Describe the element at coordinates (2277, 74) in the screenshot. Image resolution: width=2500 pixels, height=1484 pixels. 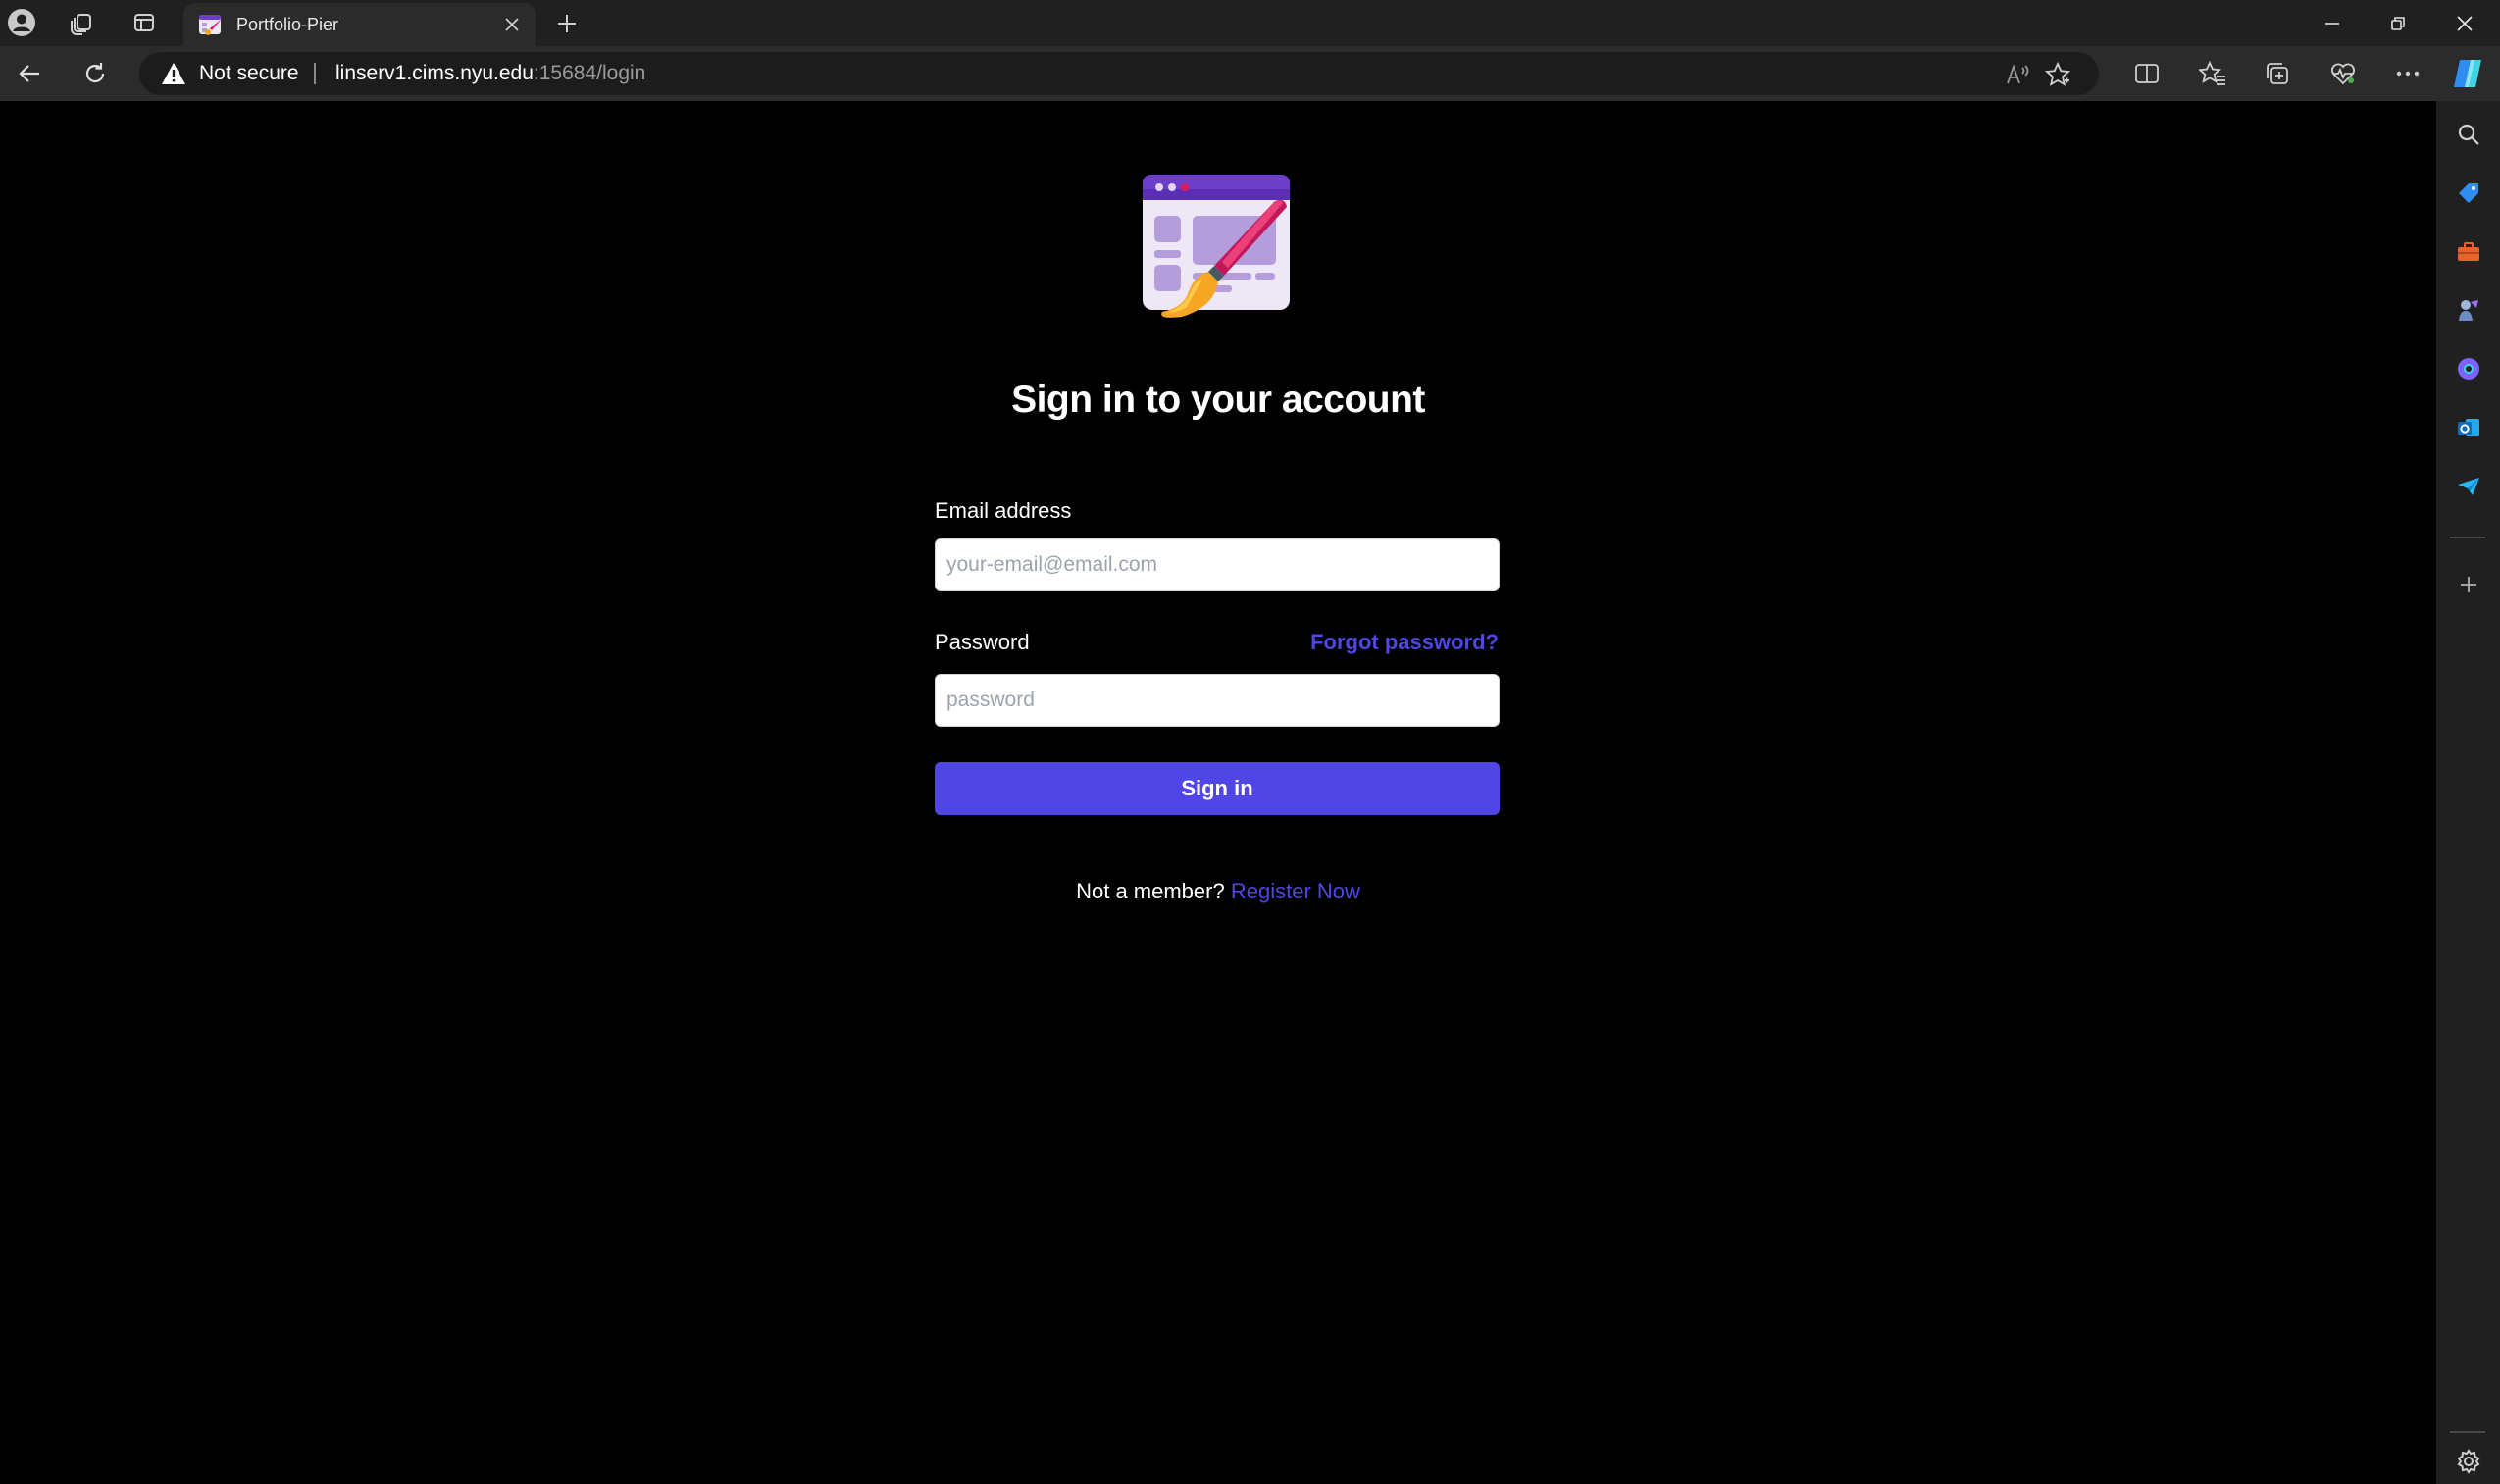
I see `collections-icon` at that location.